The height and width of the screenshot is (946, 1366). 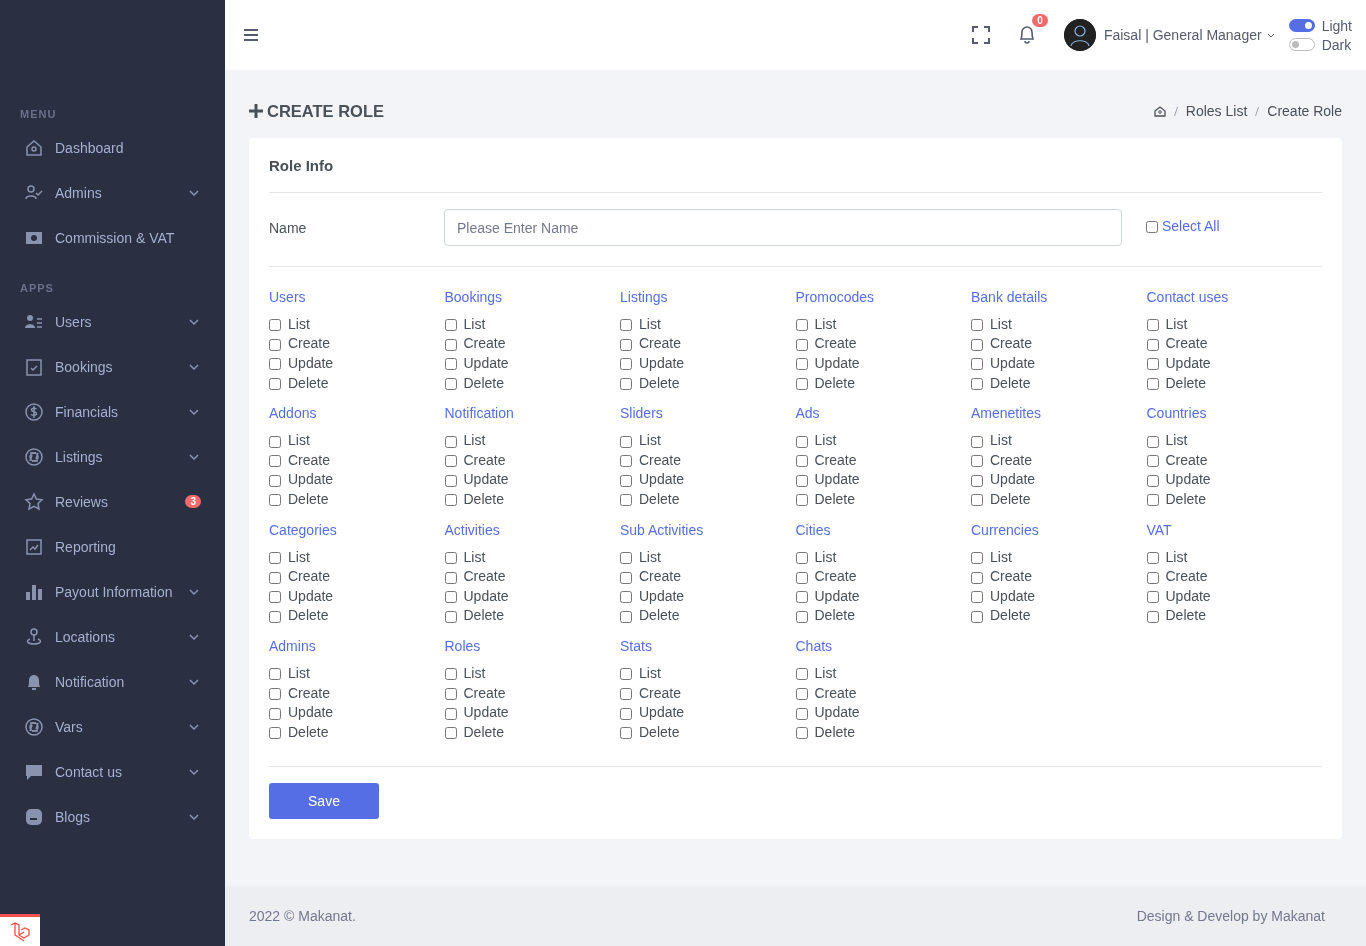 I want to click on sidebar-item: Commission & VAT, so click(x=128, y=237).